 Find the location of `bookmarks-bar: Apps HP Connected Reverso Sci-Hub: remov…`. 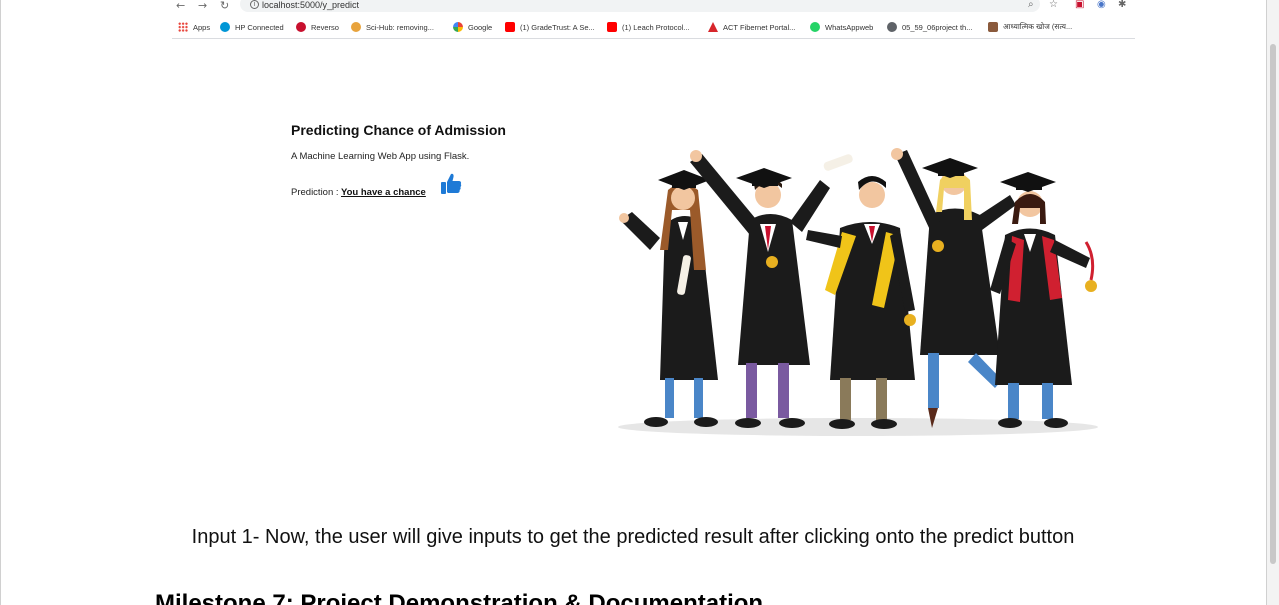

bookmarks-bar: Apps HP Connected Reverso Sci-Hub: remov… is located at coordinates (653, 27).